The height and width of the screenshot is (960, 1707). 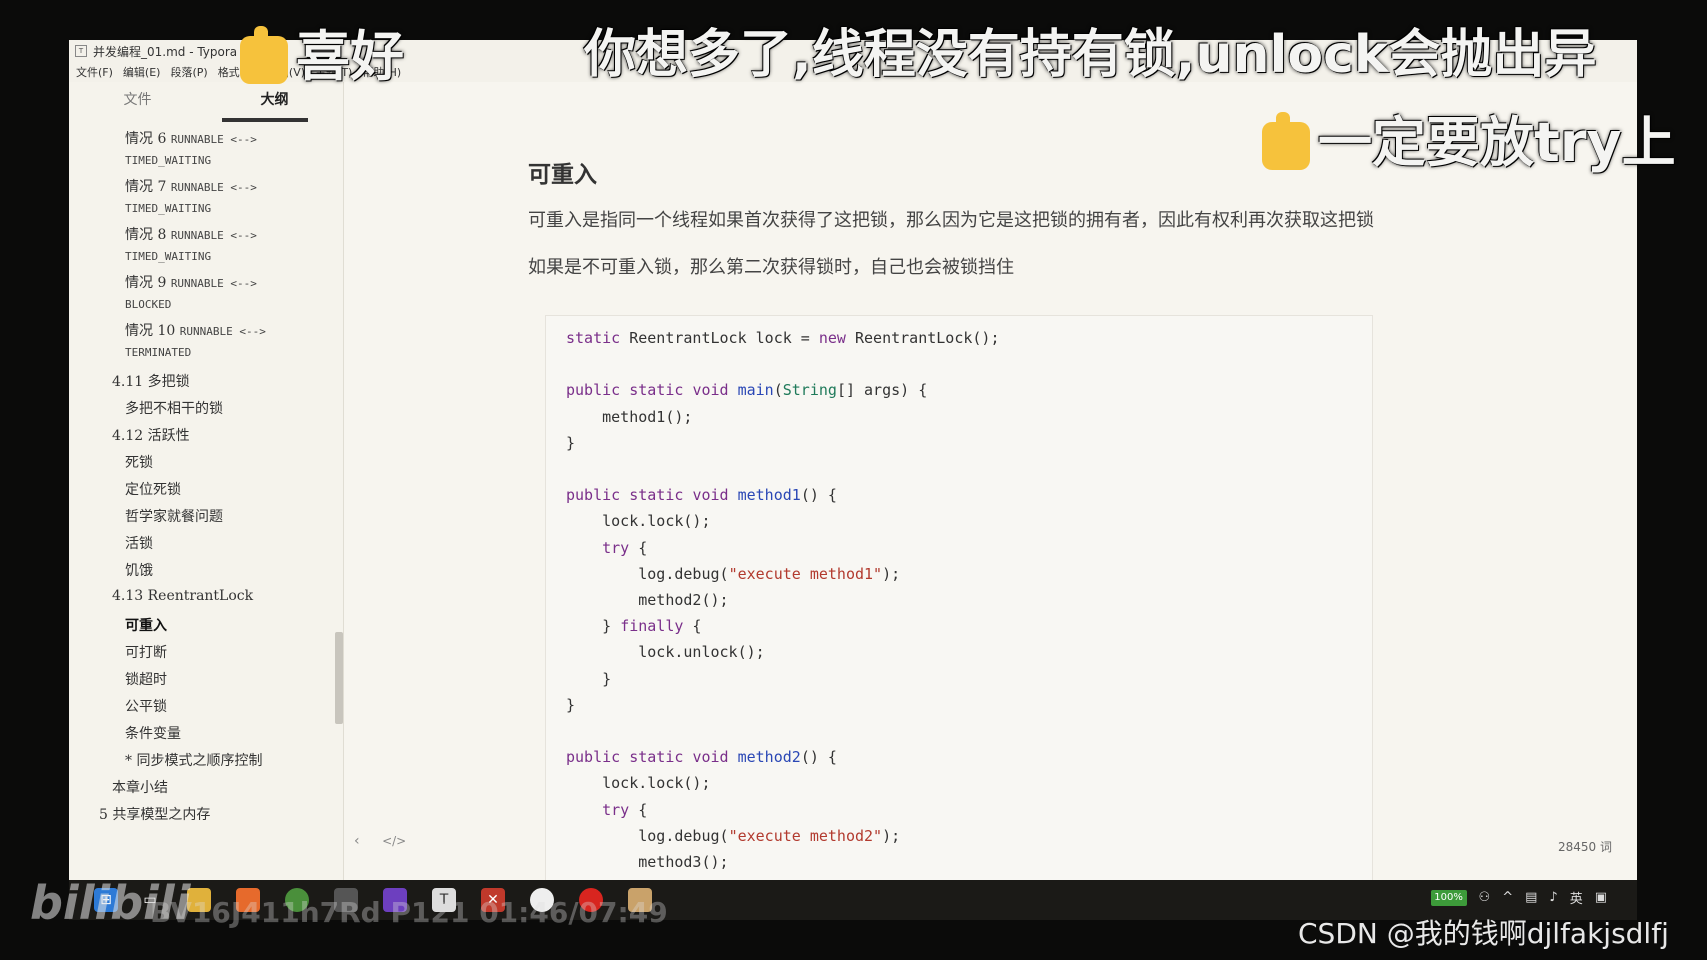 I want to click on outline-item: 多把不相干的锁, so click(x=174, y=408).